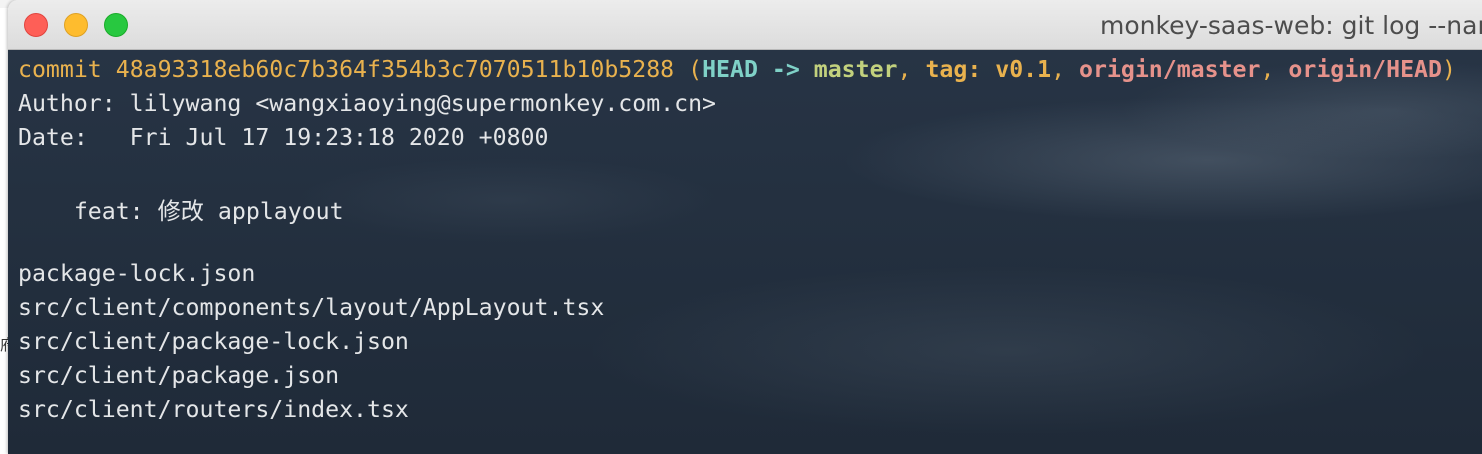 This screenshot has height=454, width=1482. What do you see at coordinates (745, 25) in the screenshot?
I see `title-bar: monkey-saas-web: git log --nar` at bounding box center [745, 25].